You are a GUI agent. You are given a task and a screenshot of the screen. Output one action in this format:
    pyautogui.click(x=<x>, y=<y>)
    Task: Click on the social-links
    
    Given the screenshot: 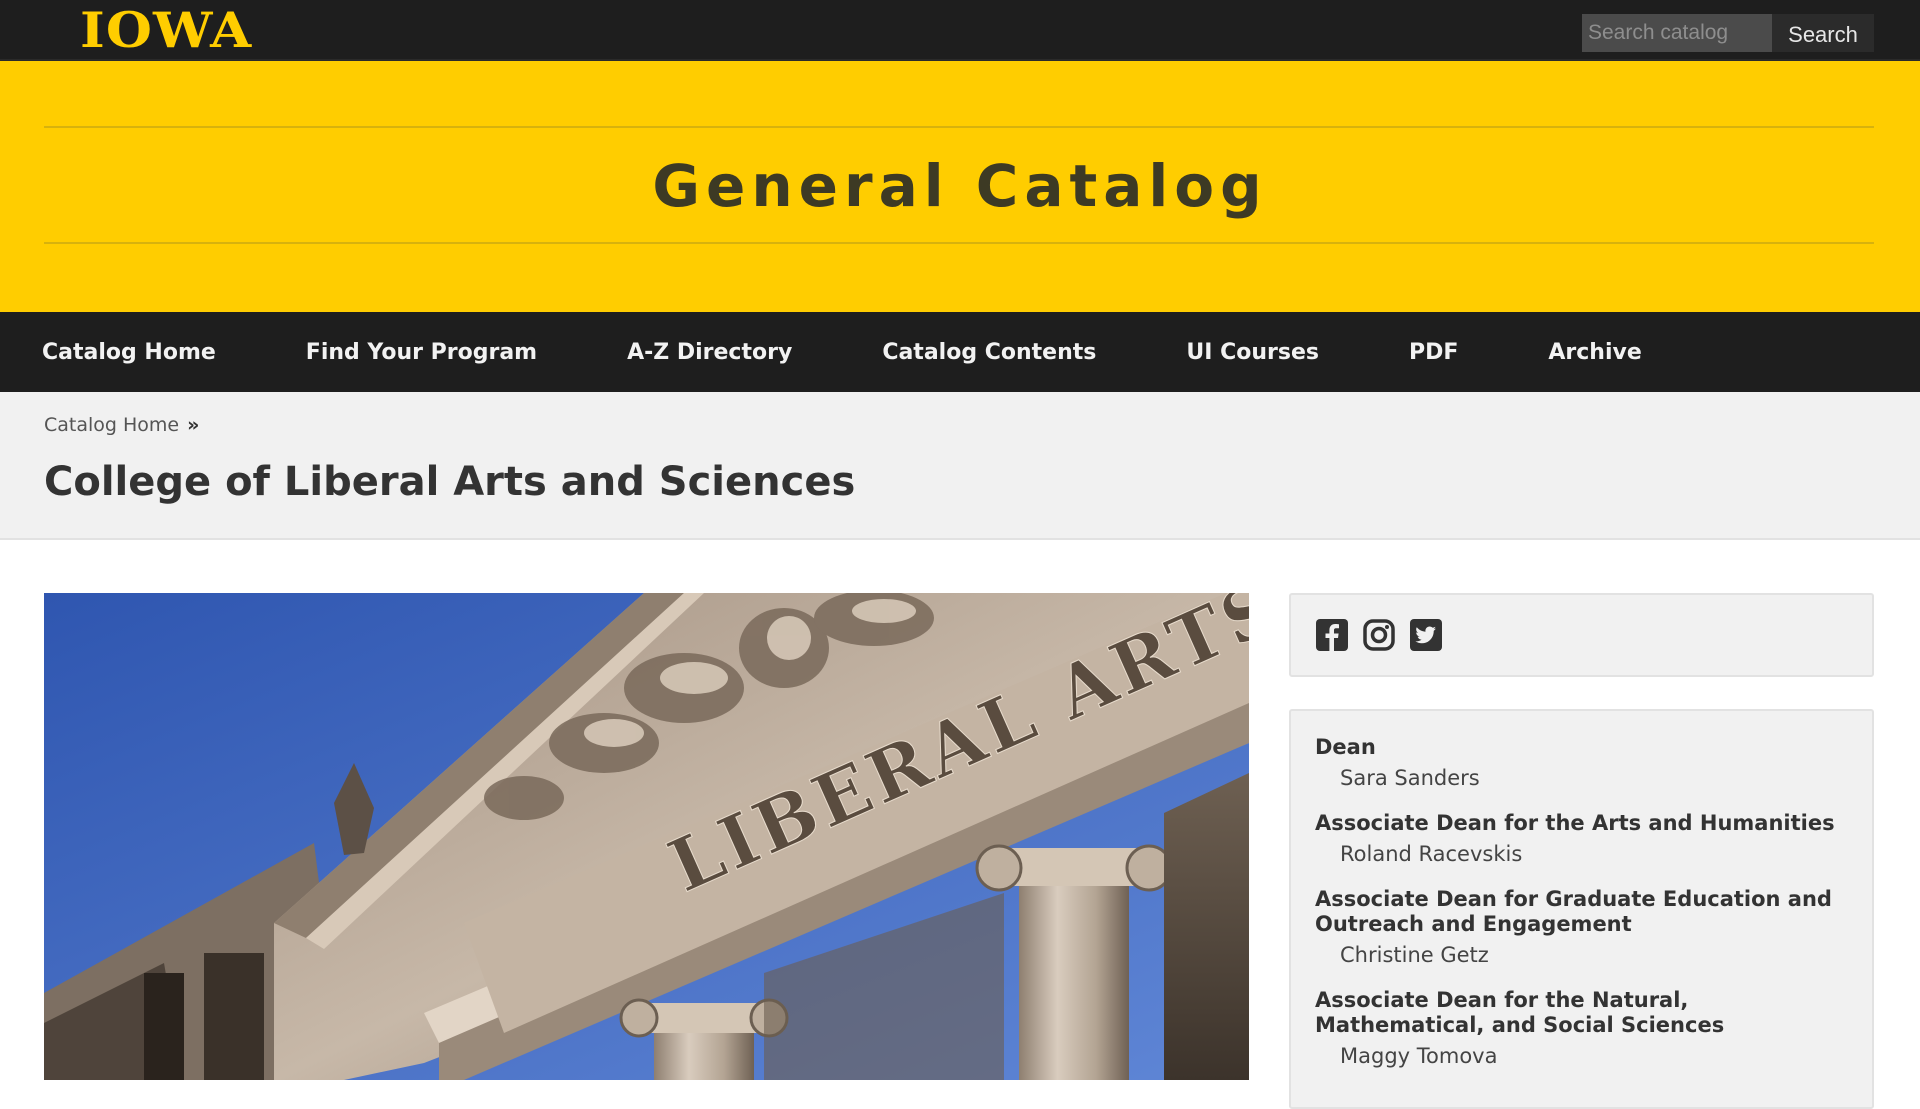 What is the action you would take?
    pyautogui.click(x=1581, y=635)
    